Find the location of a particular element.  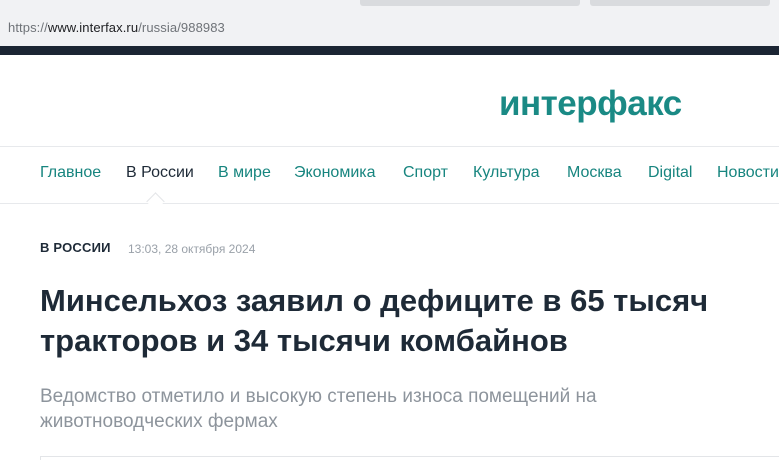

interfax-logo: интерфакс is located at coordinates (596, 103).